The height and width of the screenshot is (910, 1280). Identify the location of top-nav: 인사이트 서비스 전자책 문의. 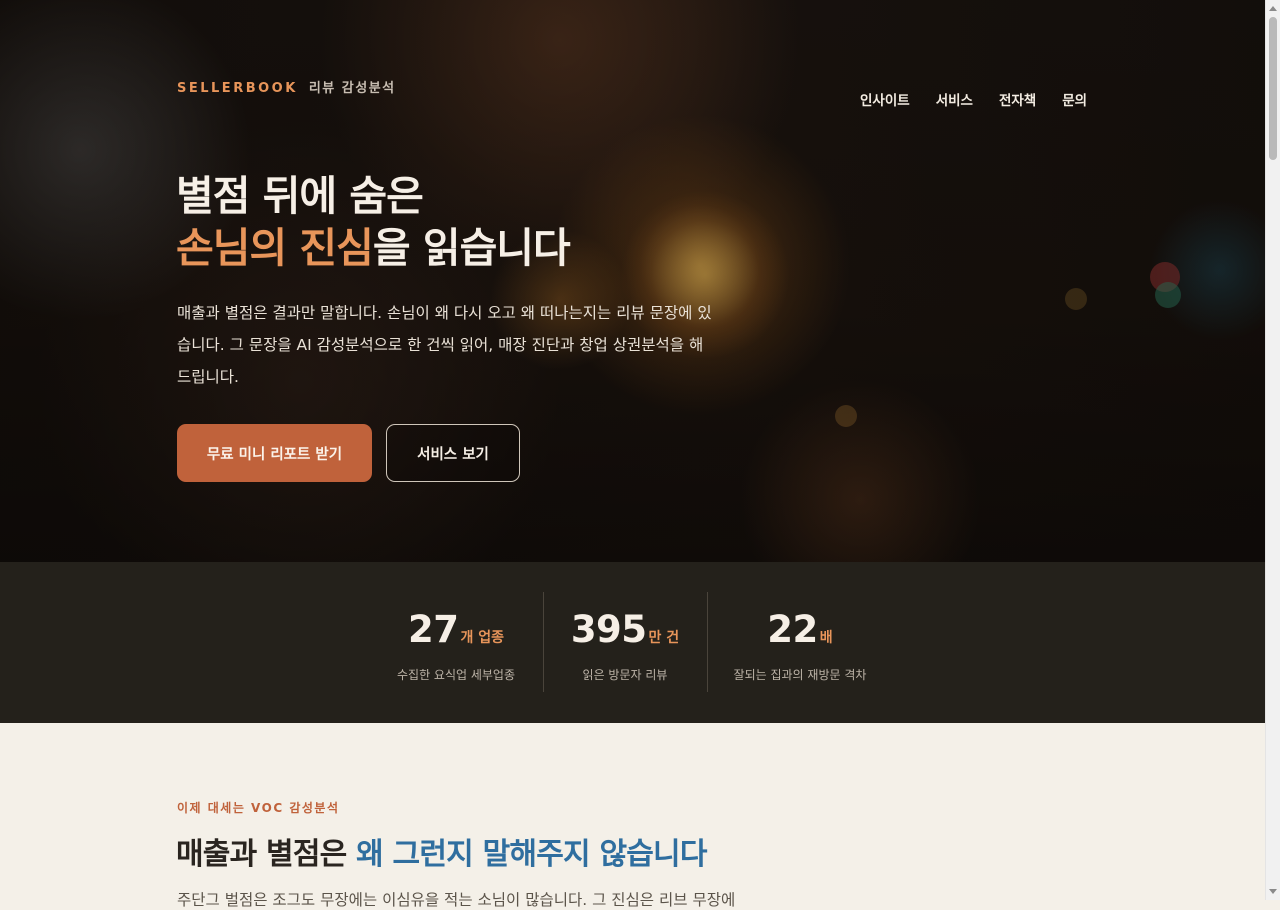
(973, 99).